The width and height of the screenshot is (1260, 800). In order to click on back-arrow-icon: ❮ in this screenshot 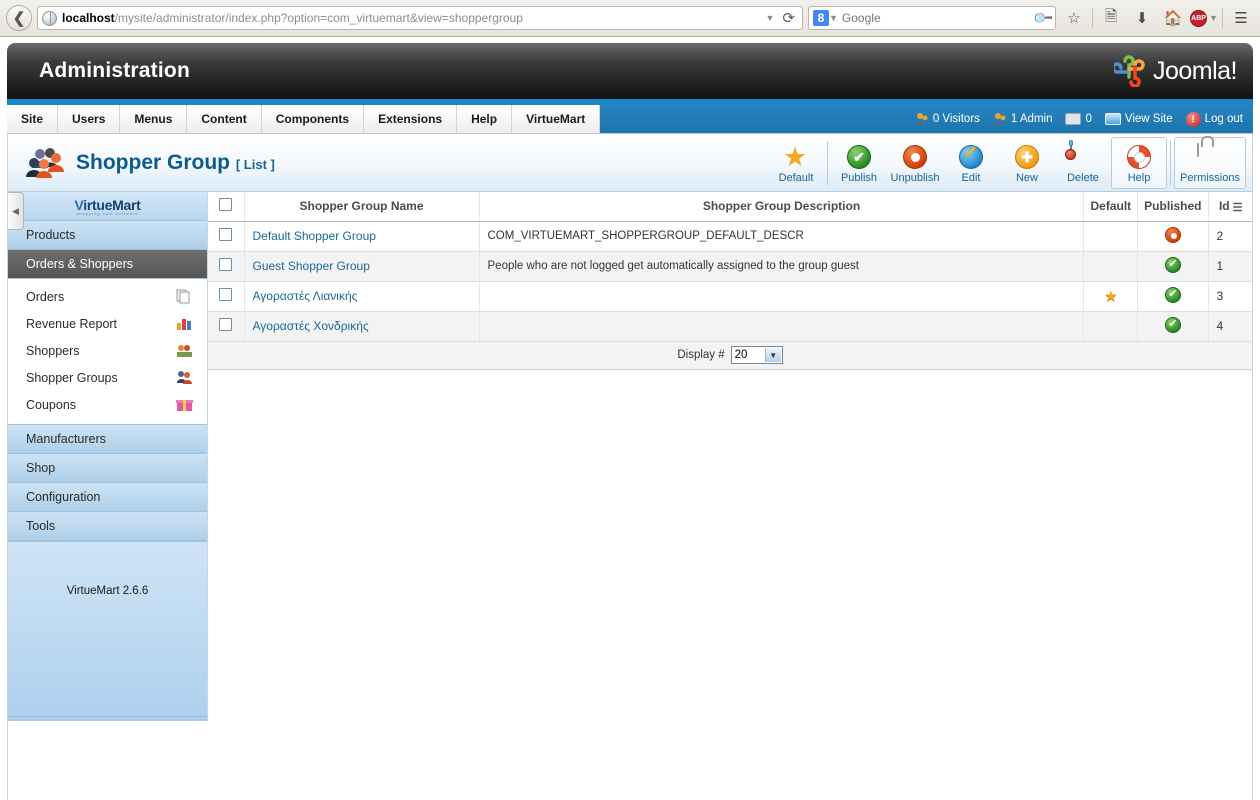, I will do `click(19, 18)`.